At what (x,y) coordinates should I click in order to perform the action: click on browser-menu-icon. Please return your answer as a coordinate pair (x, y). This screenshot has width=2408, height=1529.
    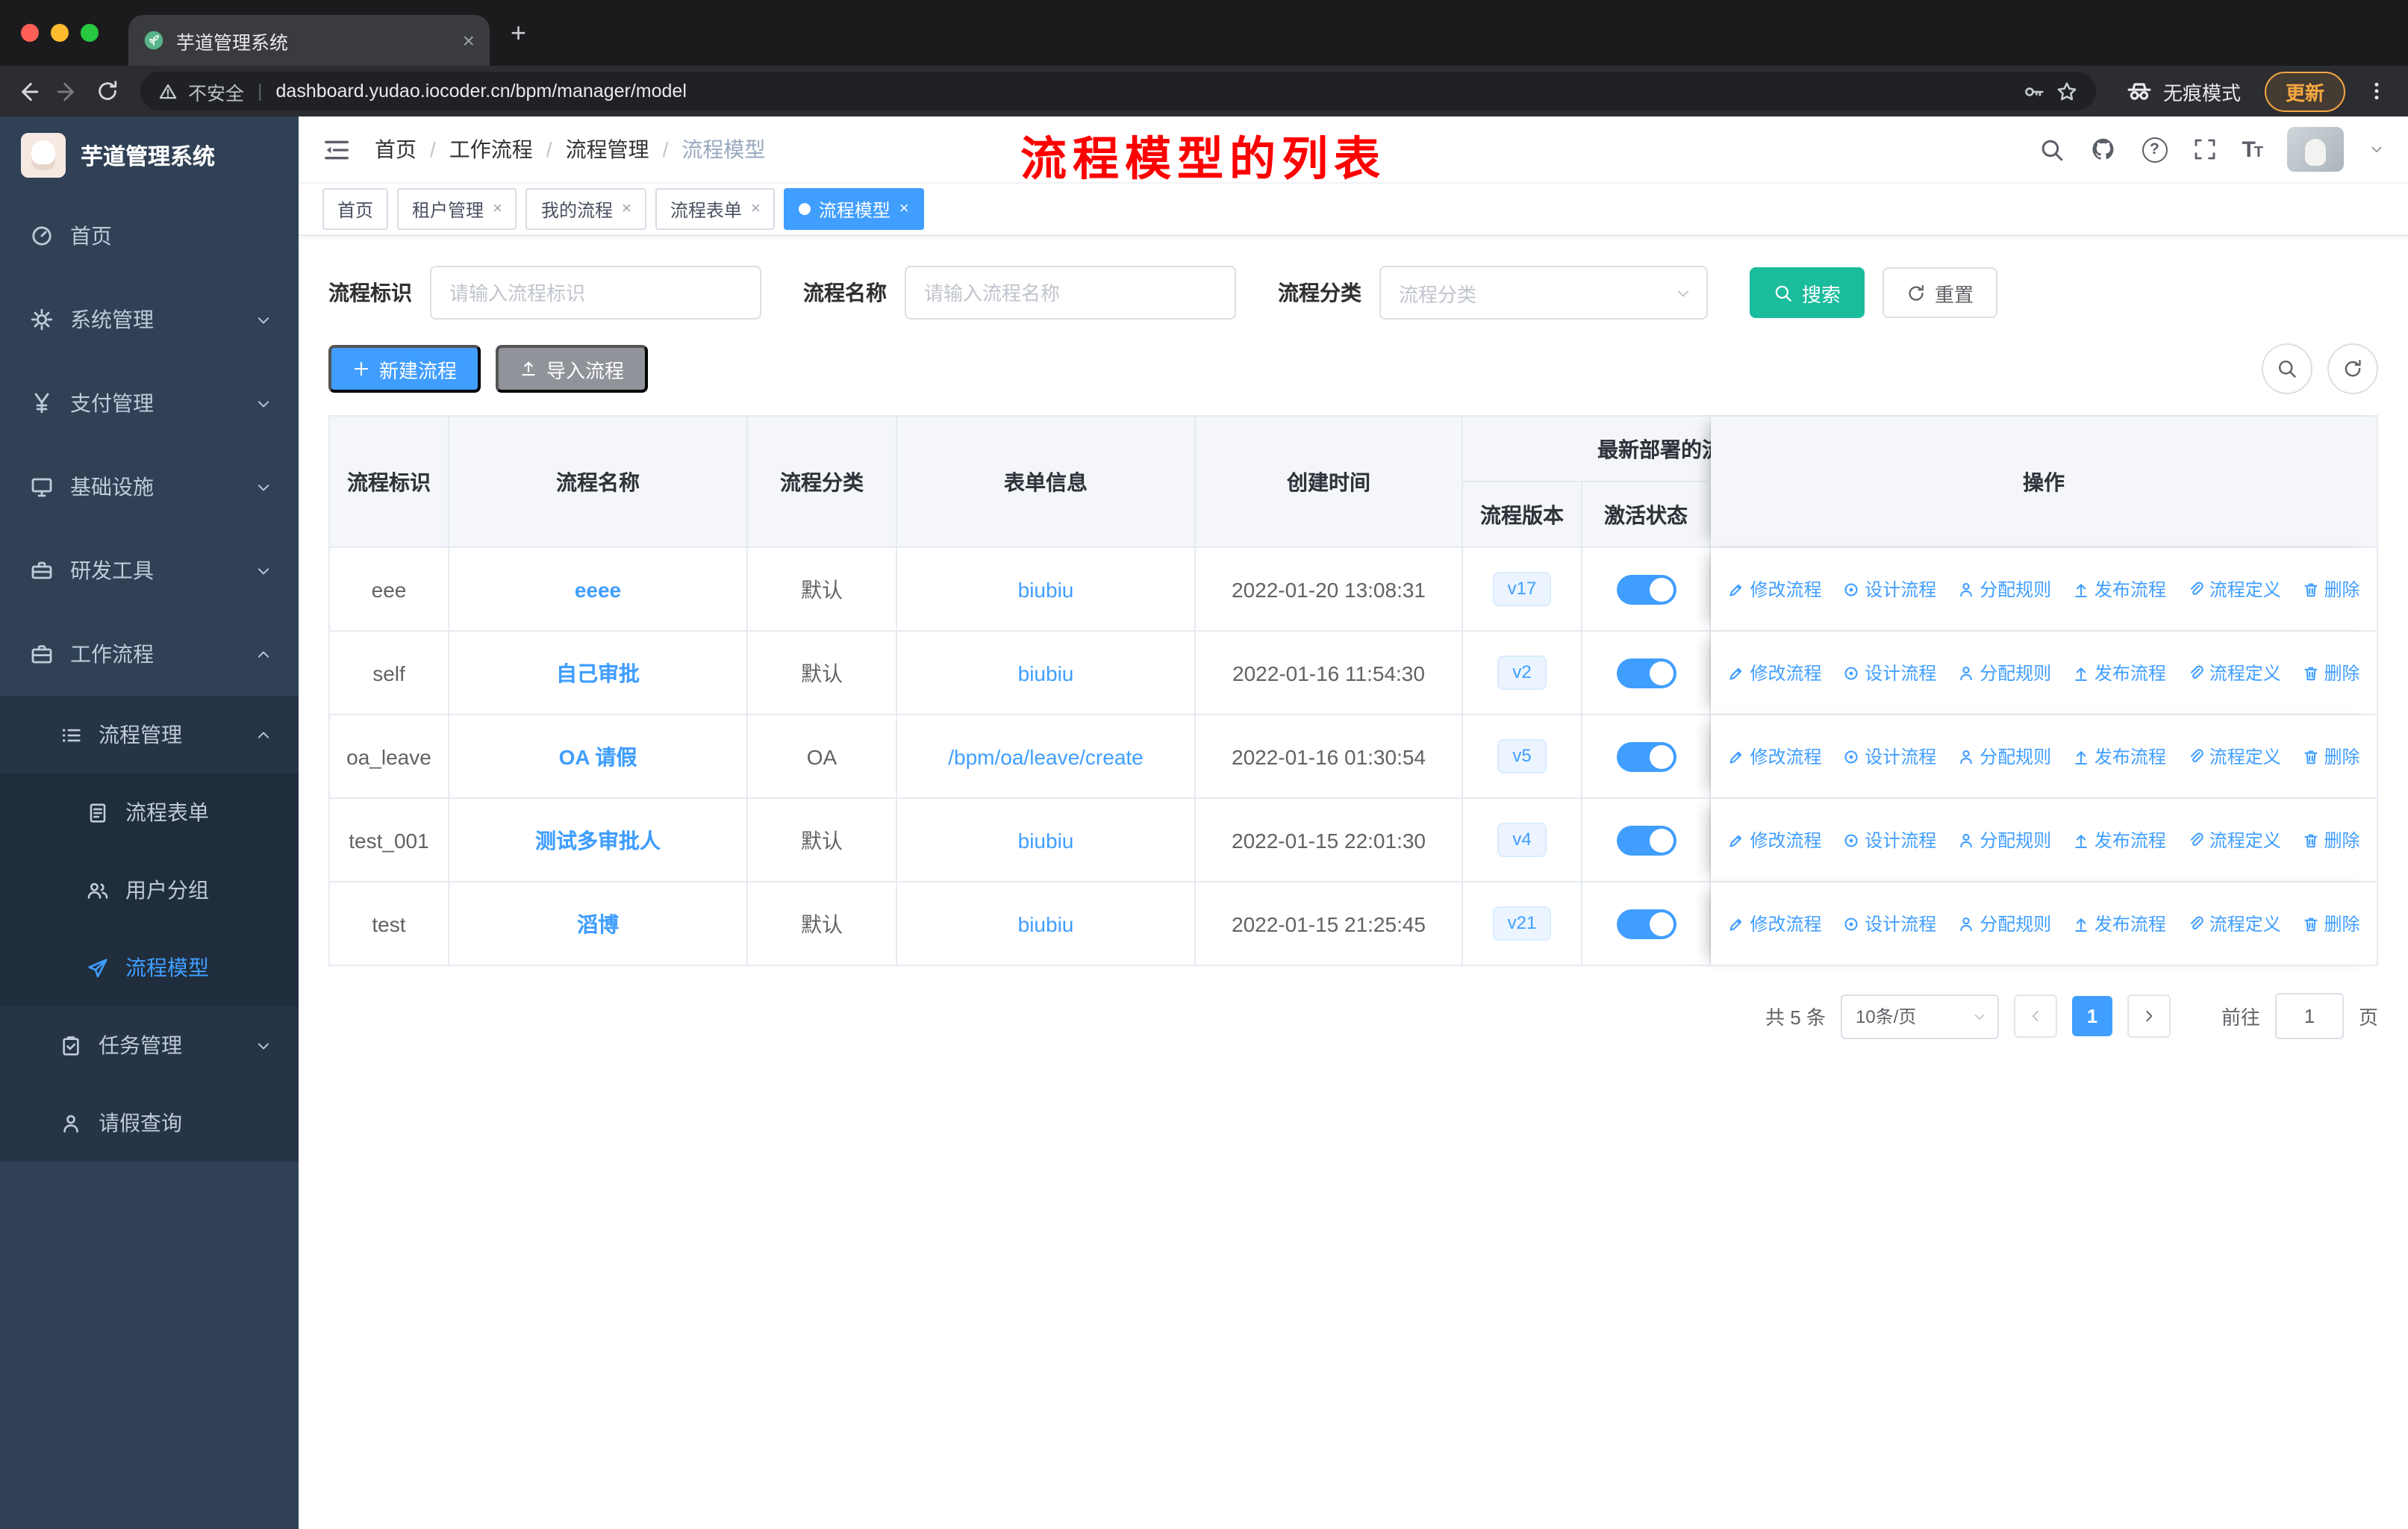
    Looking at the image, I should click on (2376, 91).